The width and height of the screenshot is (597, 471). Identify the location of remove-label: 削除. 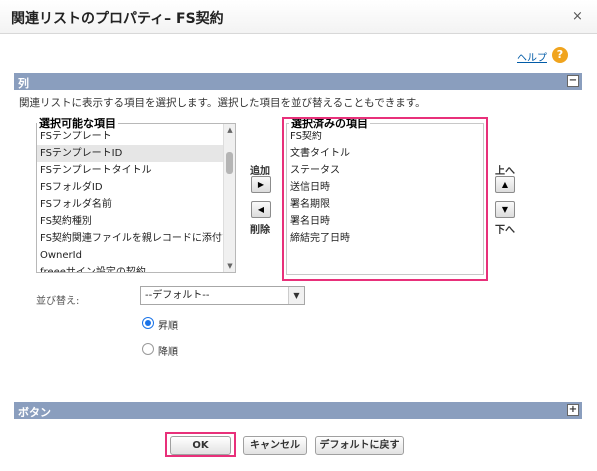
(260, 230).